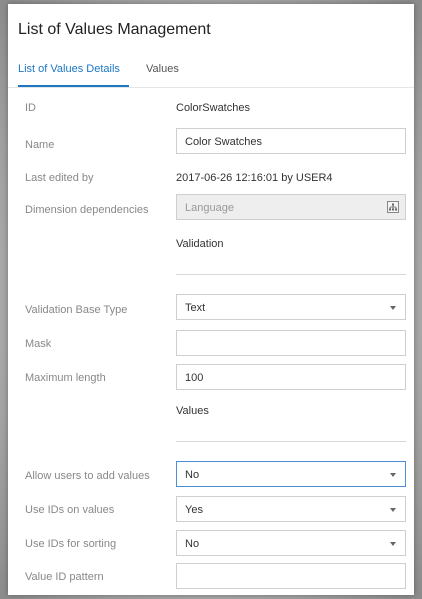 This screenshot has width=422, height=599. What do you see at coordinates (192, 475) in the screenshot?
I see `allow-add-values-value: No` at bounding box center [192, 475].